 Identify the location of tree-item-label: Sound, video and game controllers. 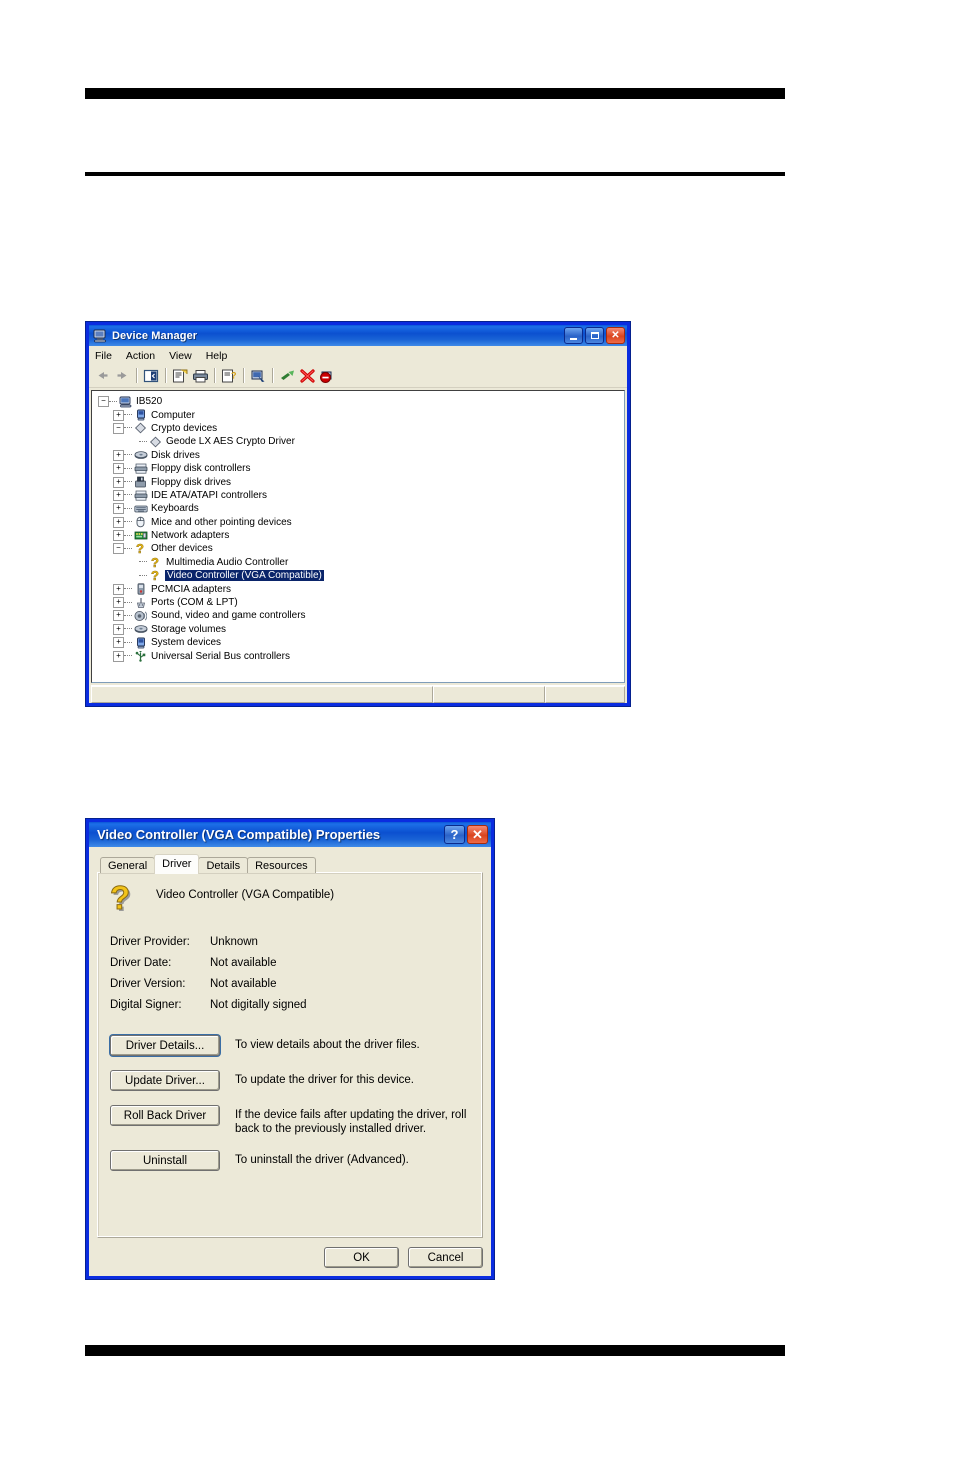
(228, 616).